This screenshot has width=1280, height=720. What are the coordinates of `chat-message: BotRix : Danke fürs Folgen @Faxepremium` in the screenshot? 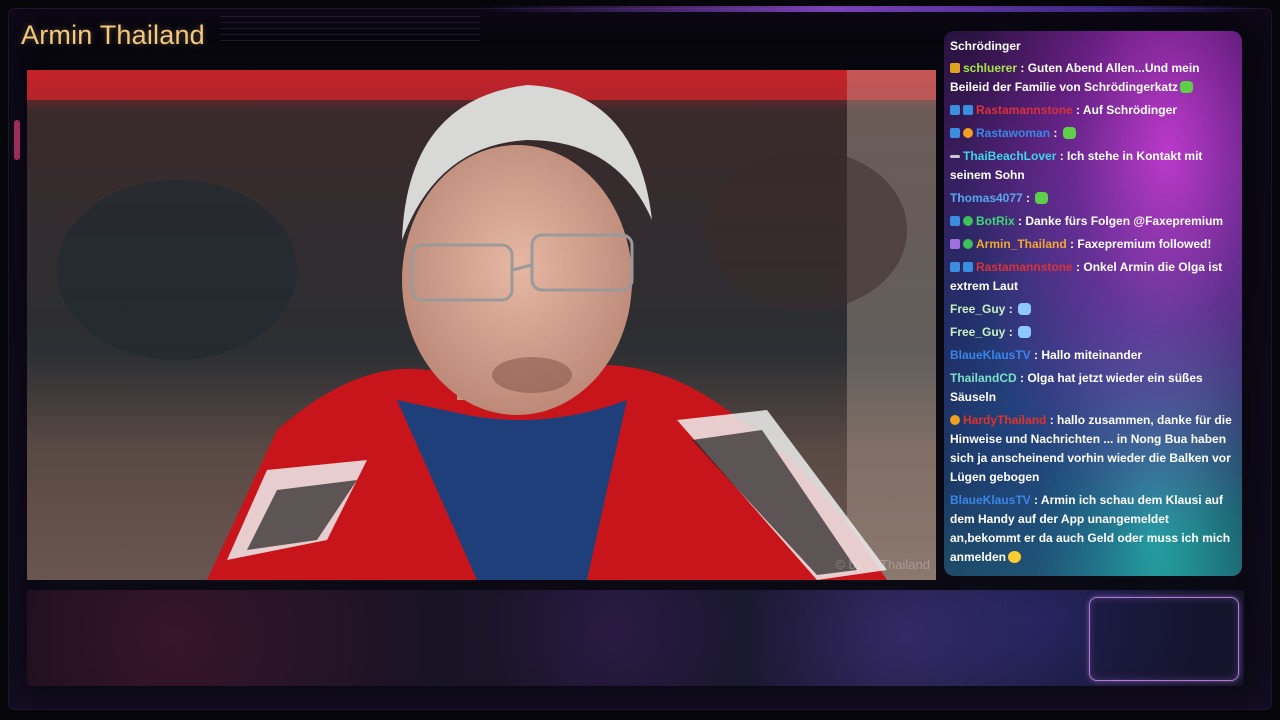 It's located at (1094, 221).